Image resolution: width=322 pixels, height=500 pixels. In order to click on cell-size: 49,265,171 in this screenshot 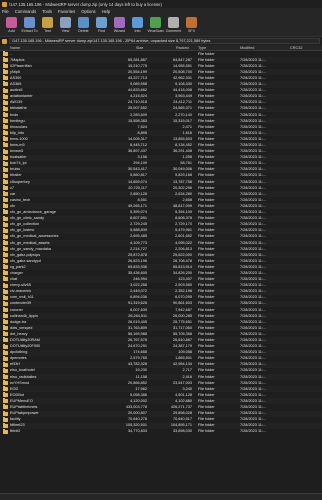, I will do `click(137, 205)`.